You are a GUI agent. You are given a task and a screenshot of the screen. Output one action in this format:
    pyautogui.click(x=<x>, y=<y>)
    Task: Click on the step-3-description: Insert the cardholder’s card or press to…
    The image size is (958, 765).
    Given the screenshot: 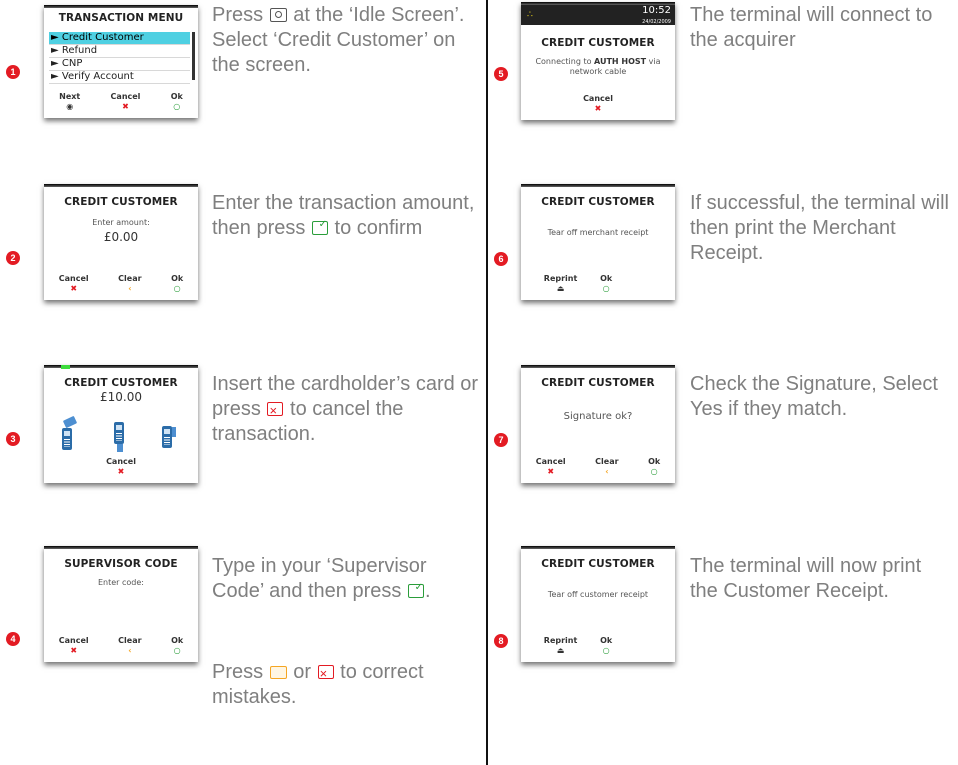 What is the action you would take?
    pyautogui.click(x=346, y=409)
    